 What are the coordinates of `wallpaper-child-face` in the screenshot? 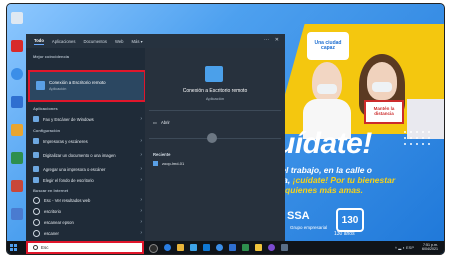 It's located at (327, 82).